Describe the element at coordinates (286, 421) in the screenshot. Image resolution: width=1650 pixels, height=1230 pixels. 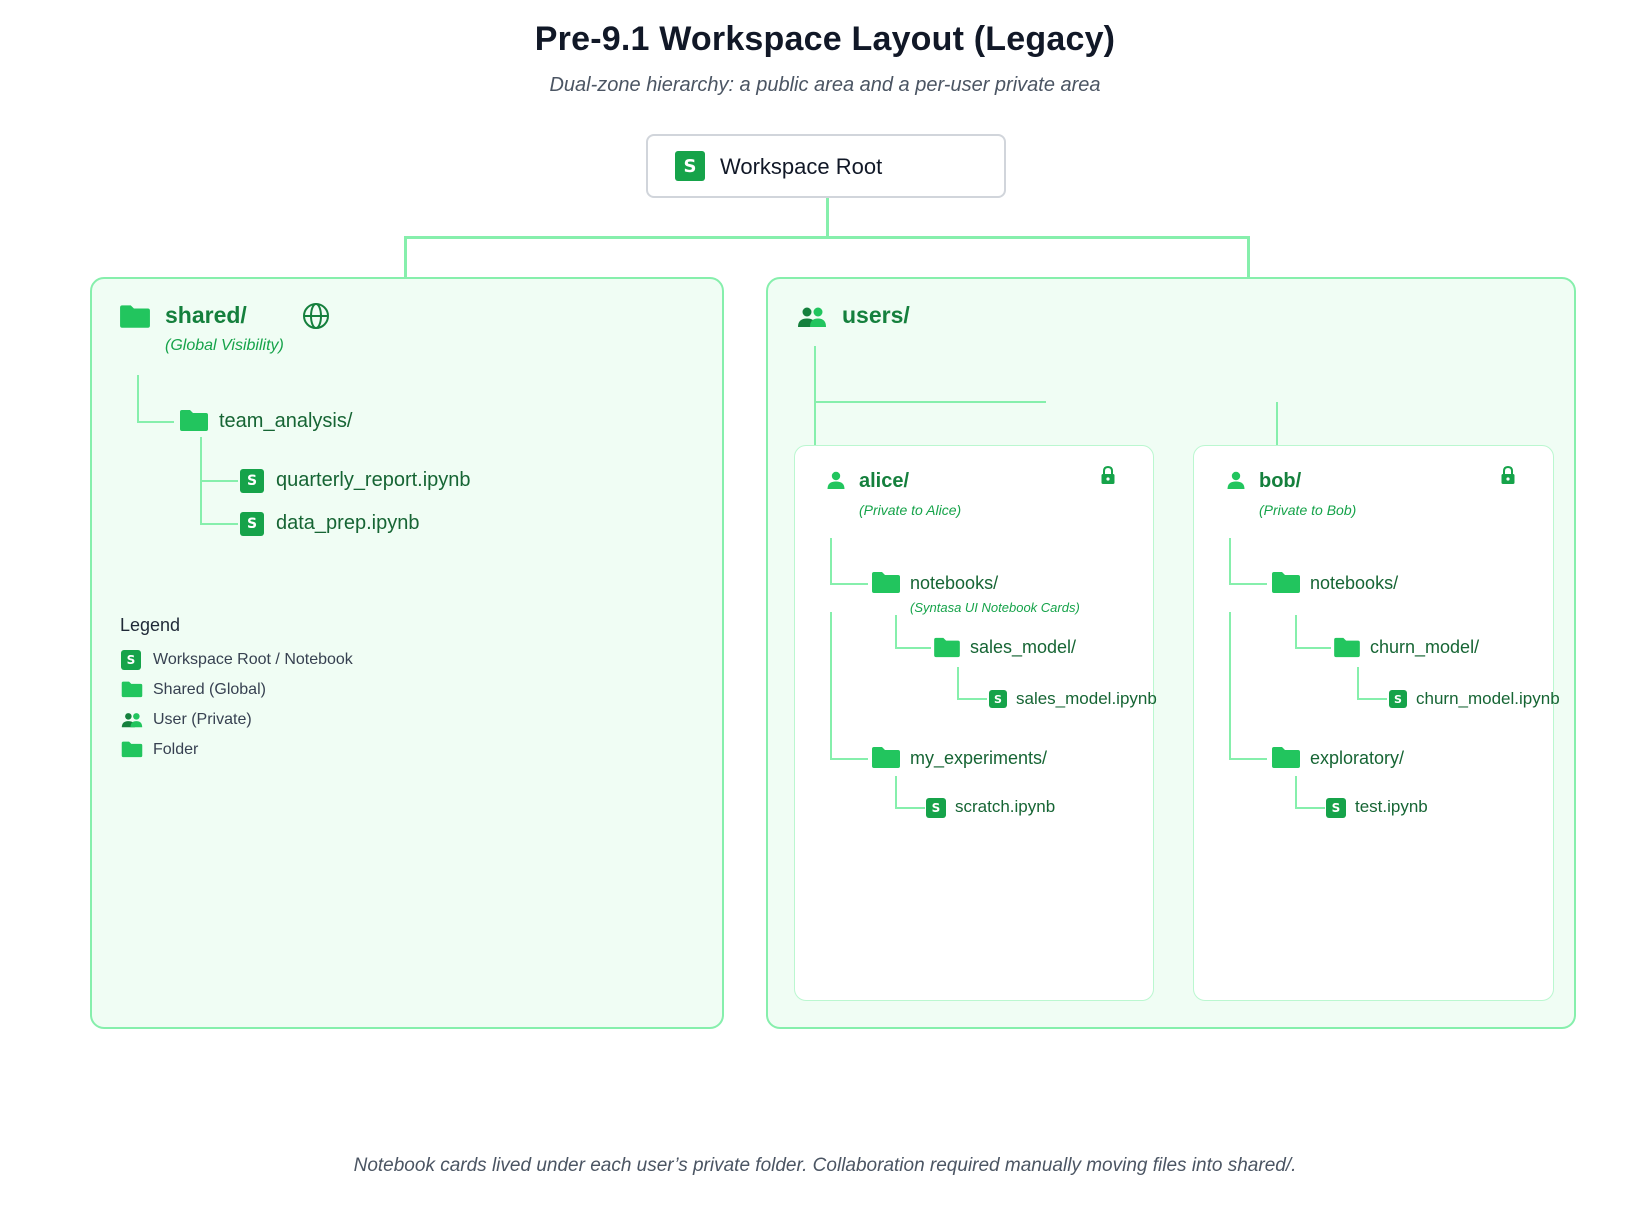
I see `team-analysis-folder-label: team_analysis/` at that location.